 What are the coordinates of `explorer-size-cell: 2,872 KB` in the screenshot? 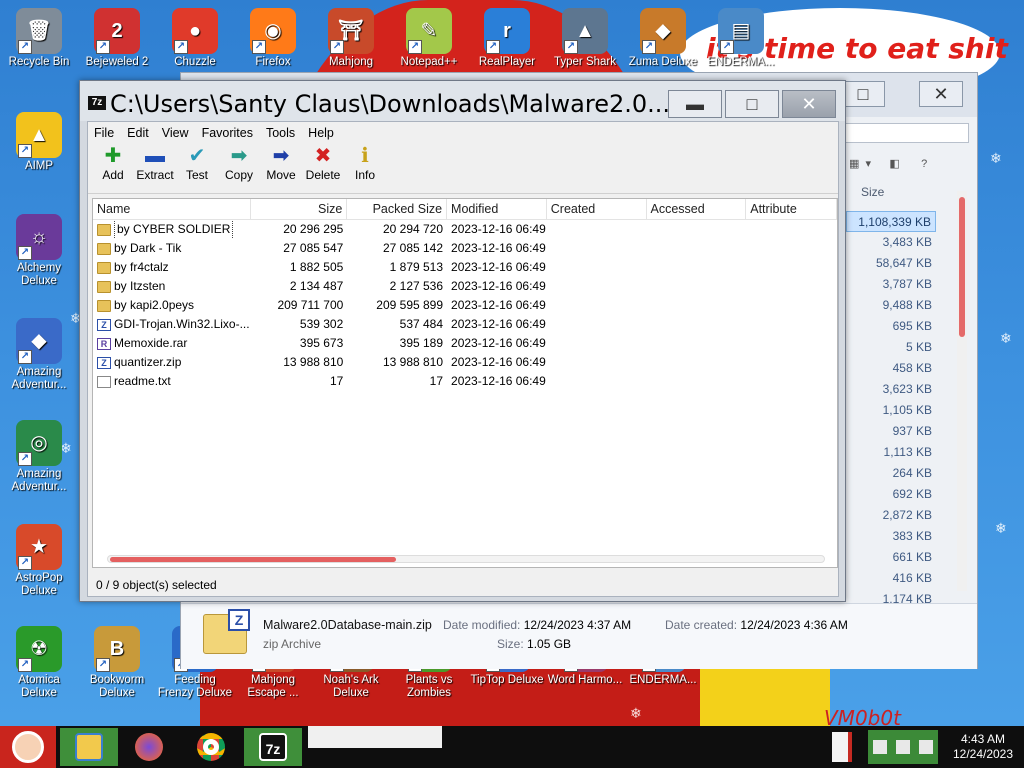 It's located at (891, 515).